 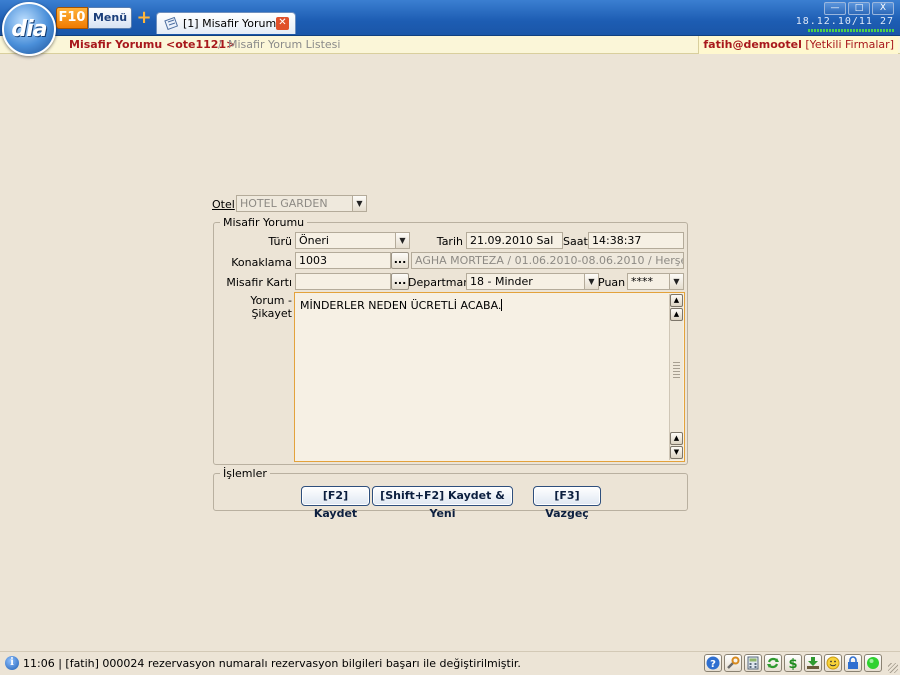 I want to click on otel-label: Otel, so click(x=223, y=204).